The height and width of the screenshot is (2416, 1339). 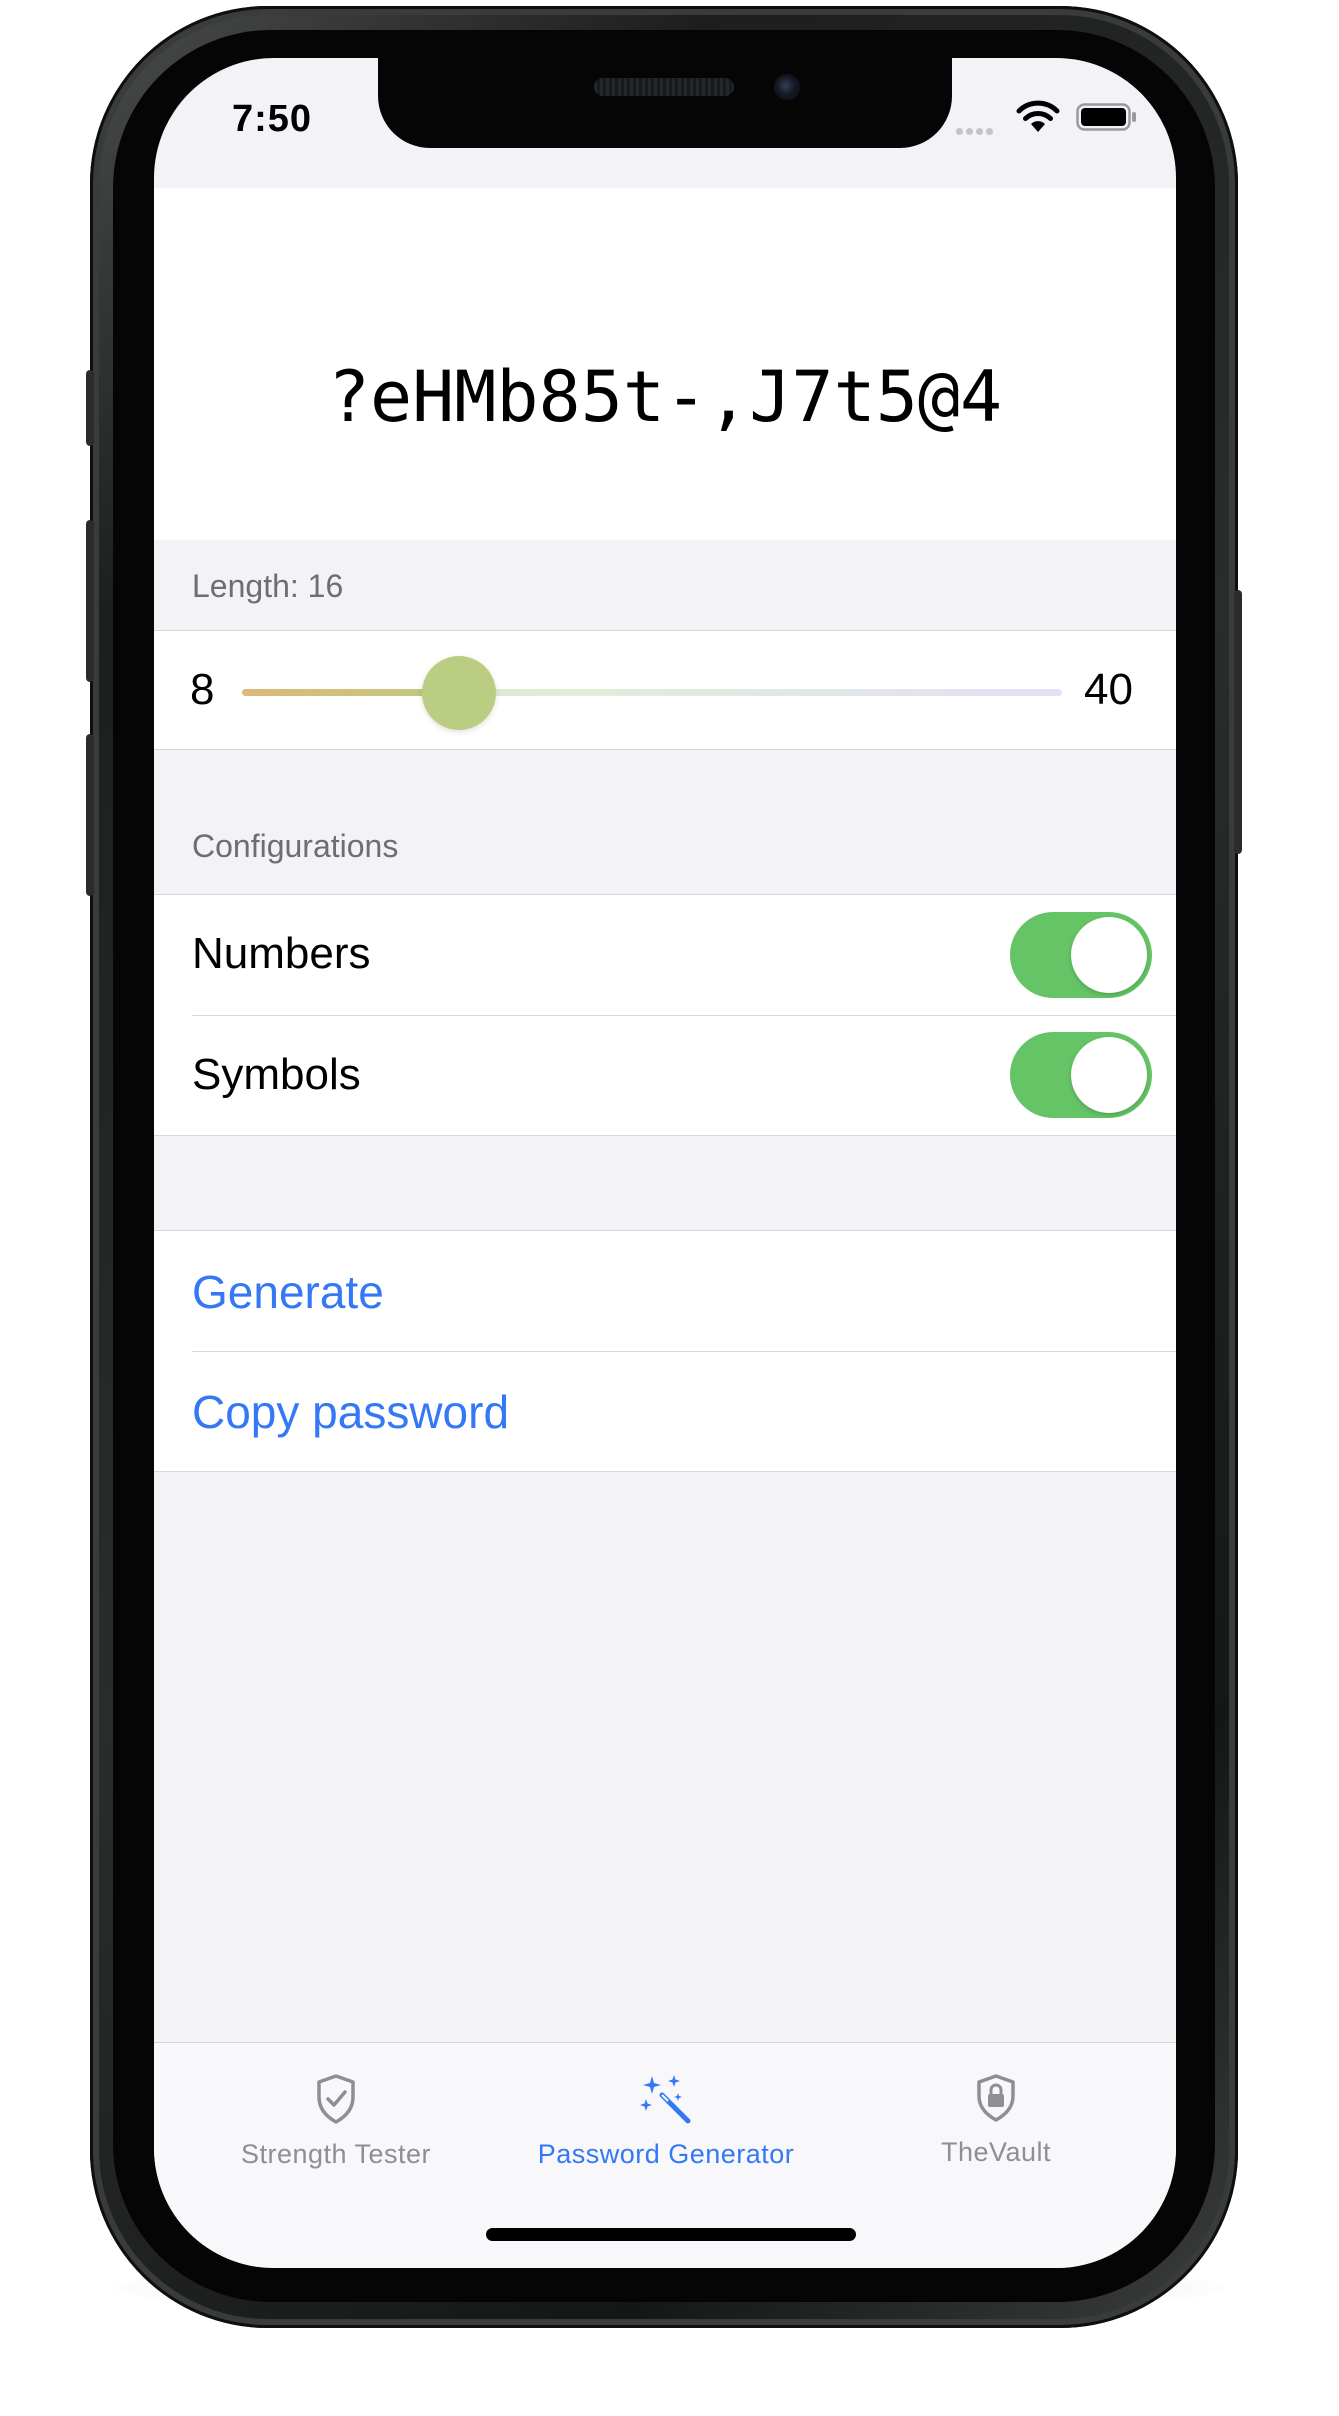 What do you see at coordinates (665, 103) in the screenshot?
I see `notch` at bounding box center [665, 103].